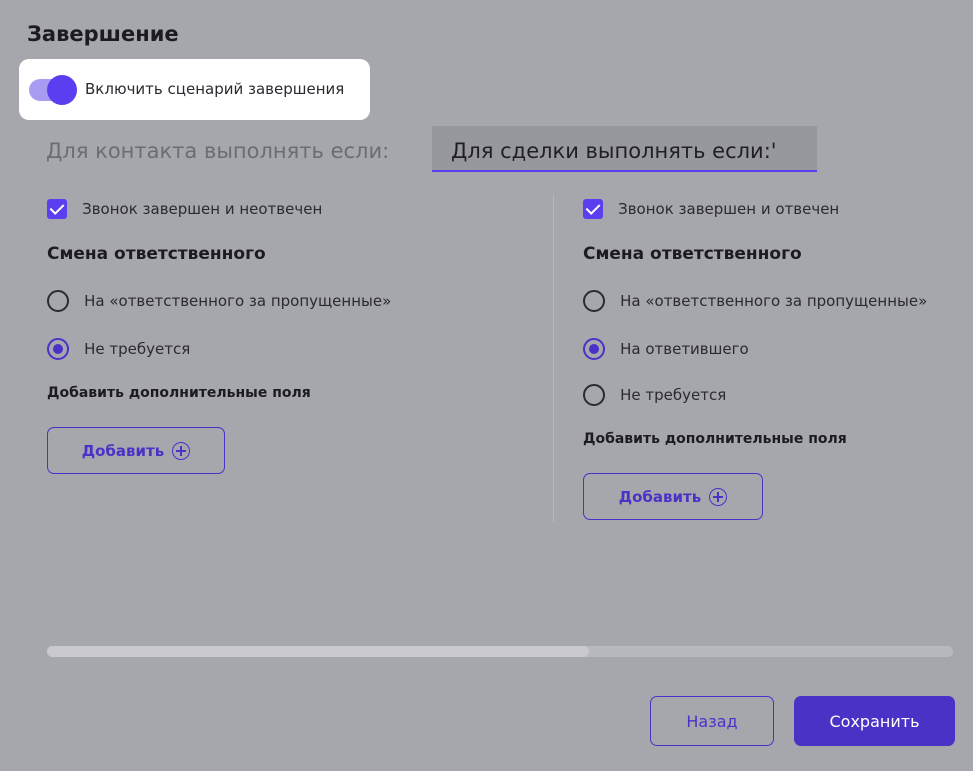 The width and height of the screenshot is (973, 771). I want to click on right-fields-title: Добавить дополнительные поля, so click(715, 439).